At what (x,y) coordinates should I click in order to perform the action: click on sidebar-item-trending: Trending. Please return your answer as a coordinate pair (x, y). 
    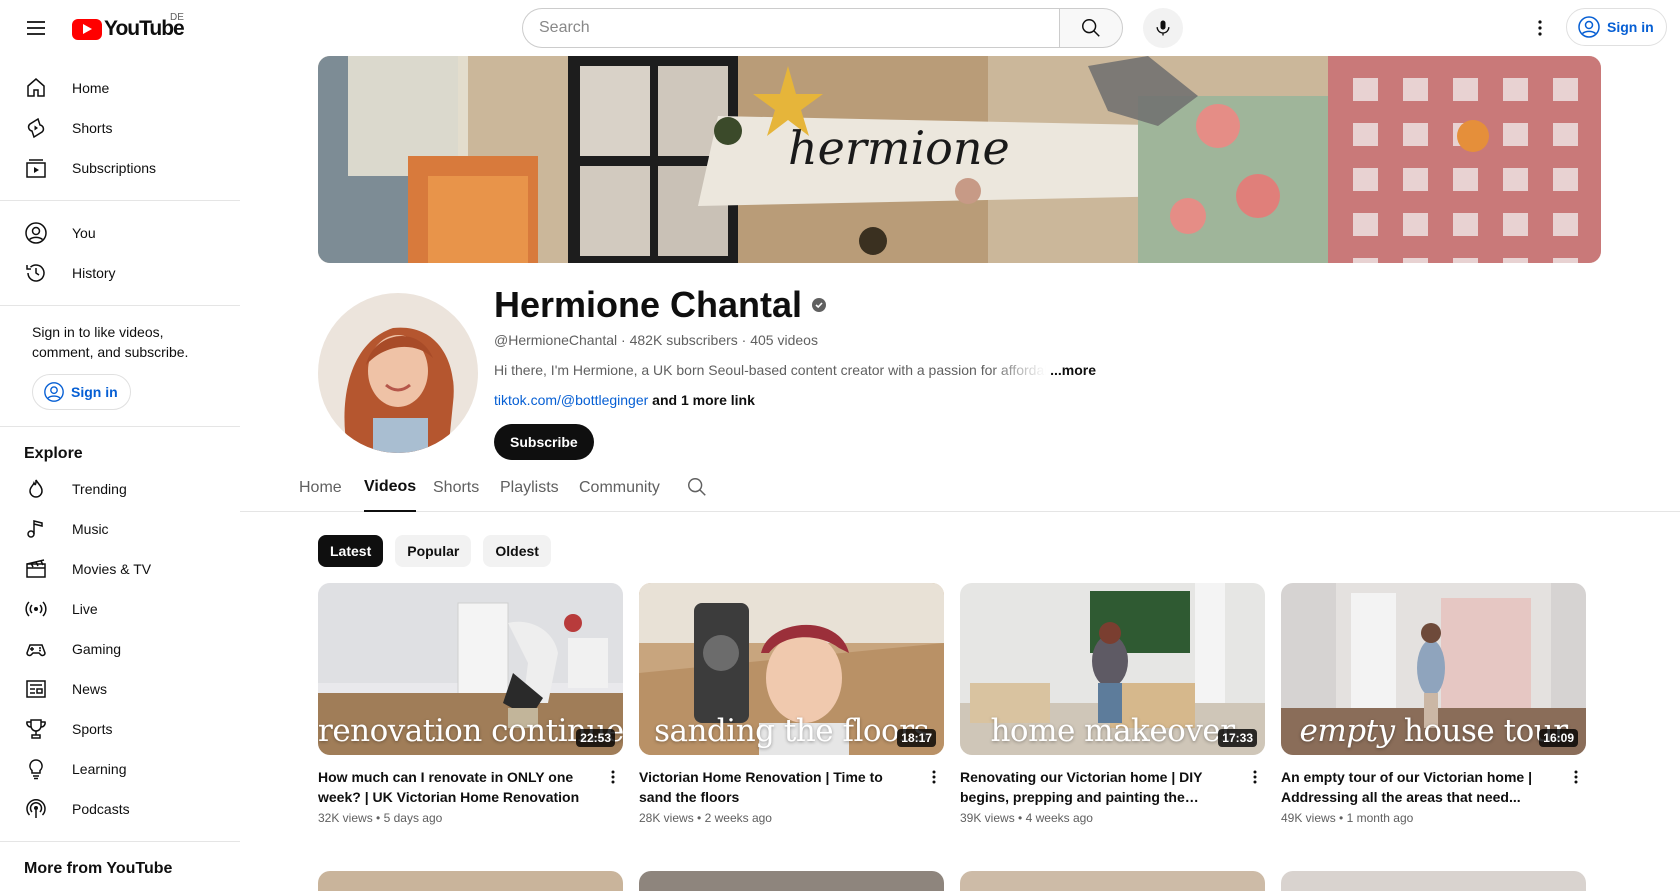
    Looking at the image, I should click on (120, 489).